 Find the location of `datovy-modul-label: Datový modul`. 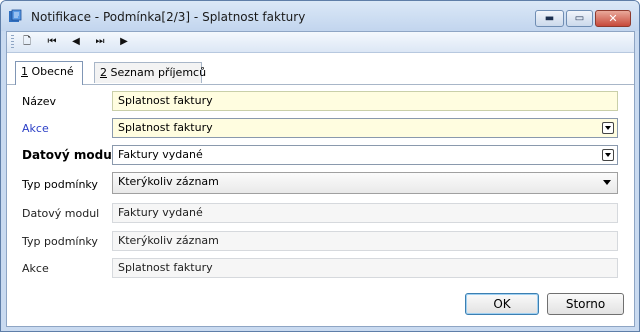

datovy-modul-label: Datový modul is located at coordinates (69, 155).